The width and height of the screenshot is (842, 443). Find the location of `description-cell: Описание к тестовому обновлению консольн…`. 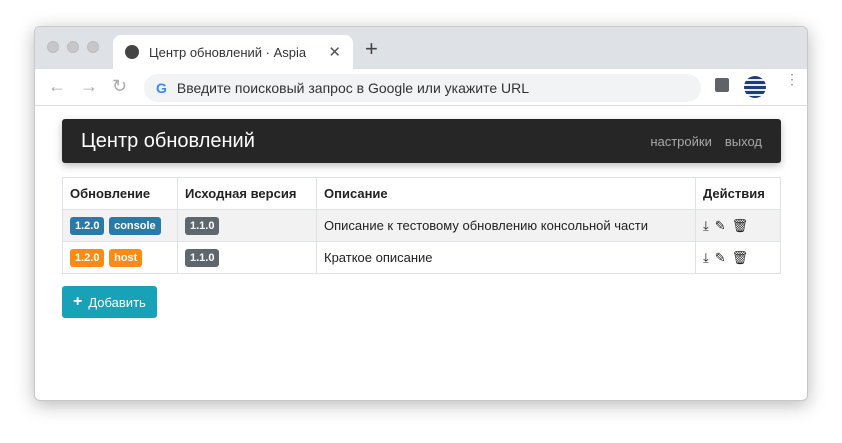

description-cell: Описание к тестовому обновлению консольн… is located at coordinates (506, 225).